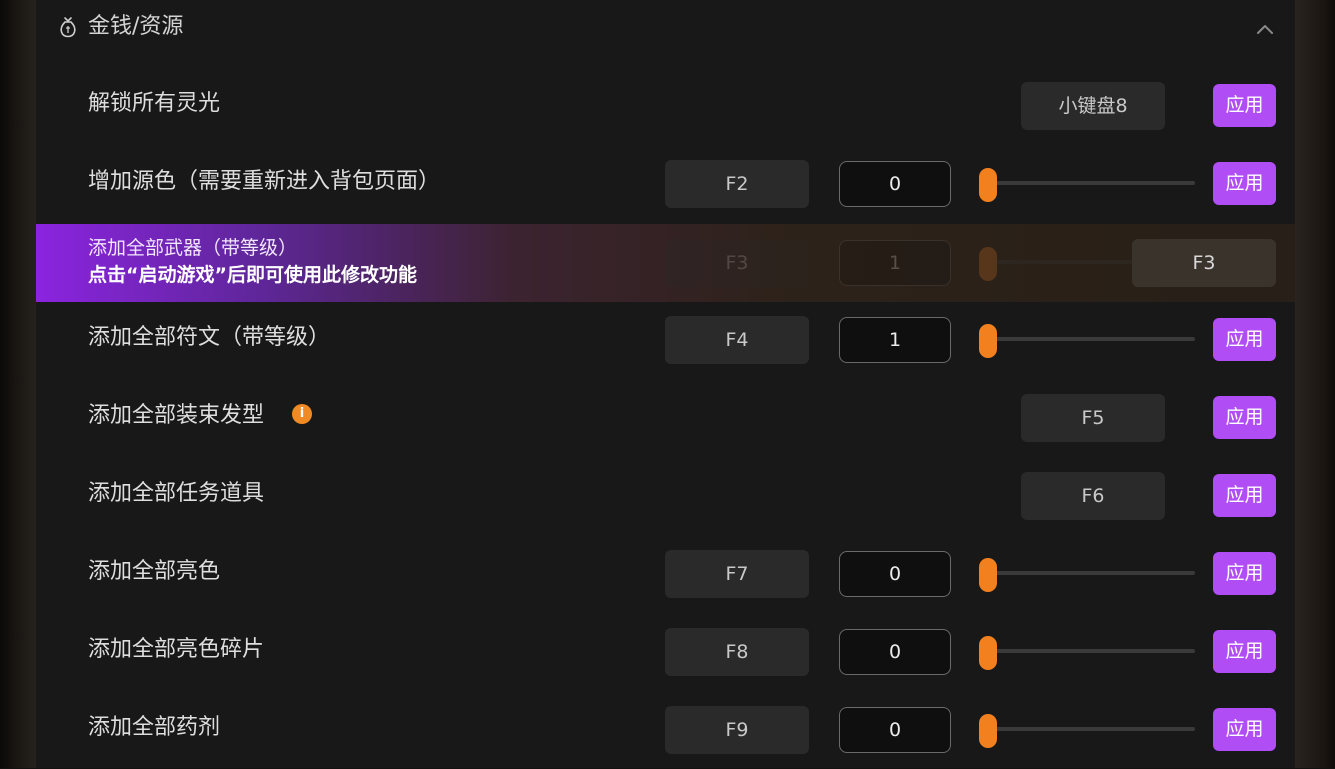  I want to click on cheat-label: 添加全部药剂, so click(154, 727).